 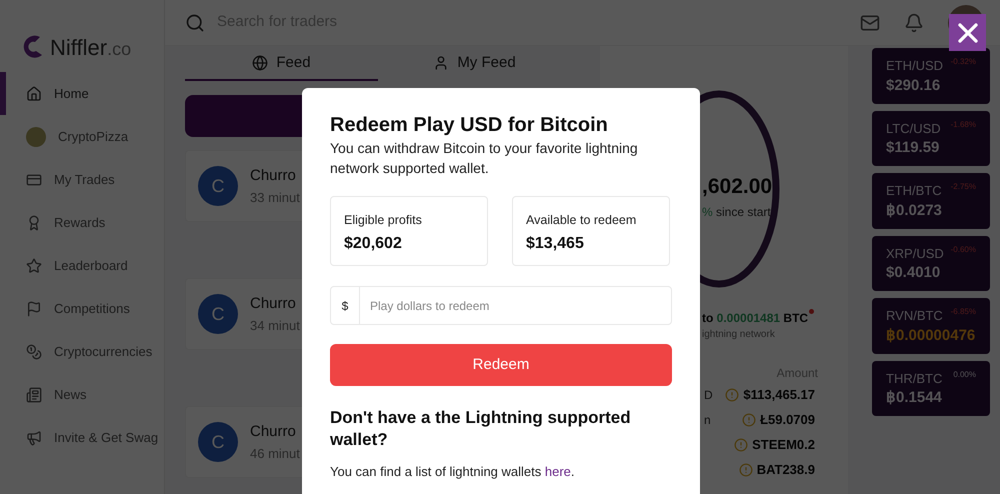 What do you see at coordinates (760, 317) in the screenshot?
I see `withdraw-amount: to 0.00001481 BTC` at bounding box center [760, 317].